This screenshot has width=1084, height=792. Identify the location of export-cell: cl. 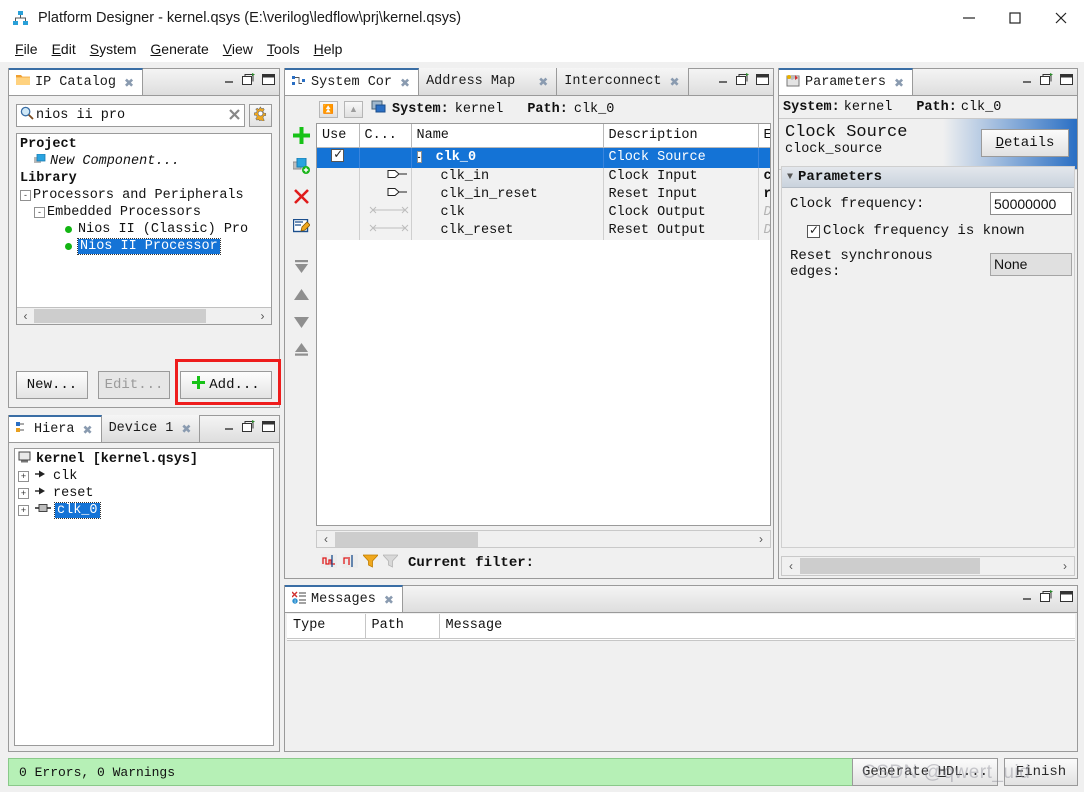
(764, 176).